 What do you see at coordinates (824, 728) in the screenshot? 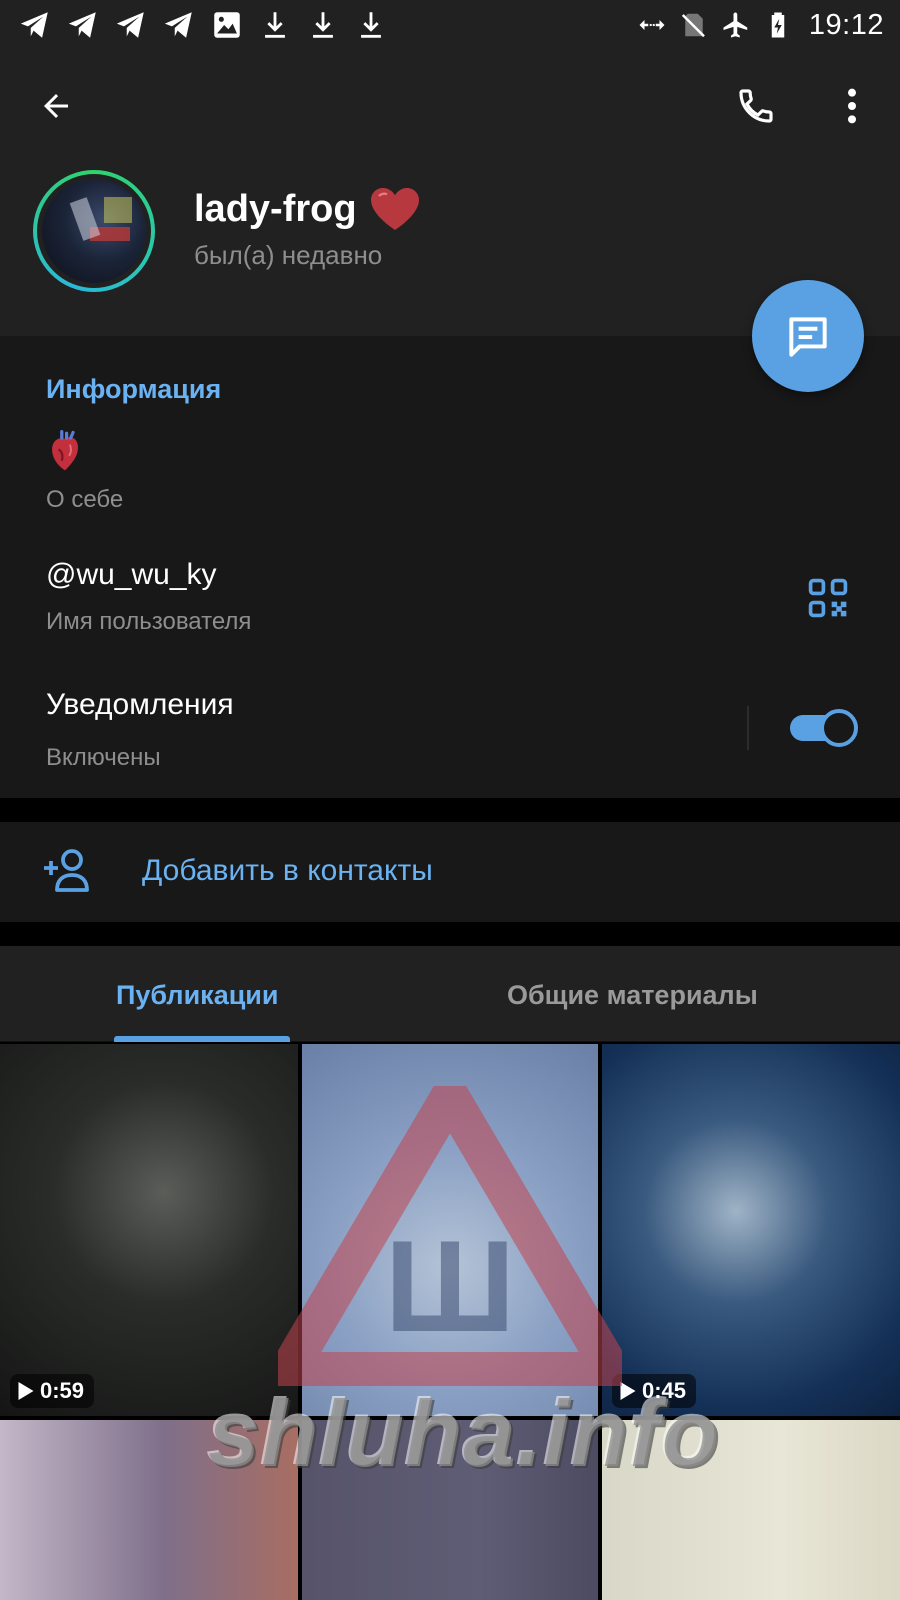
I see `notifications-toggle` at bounding box center [824, 728].